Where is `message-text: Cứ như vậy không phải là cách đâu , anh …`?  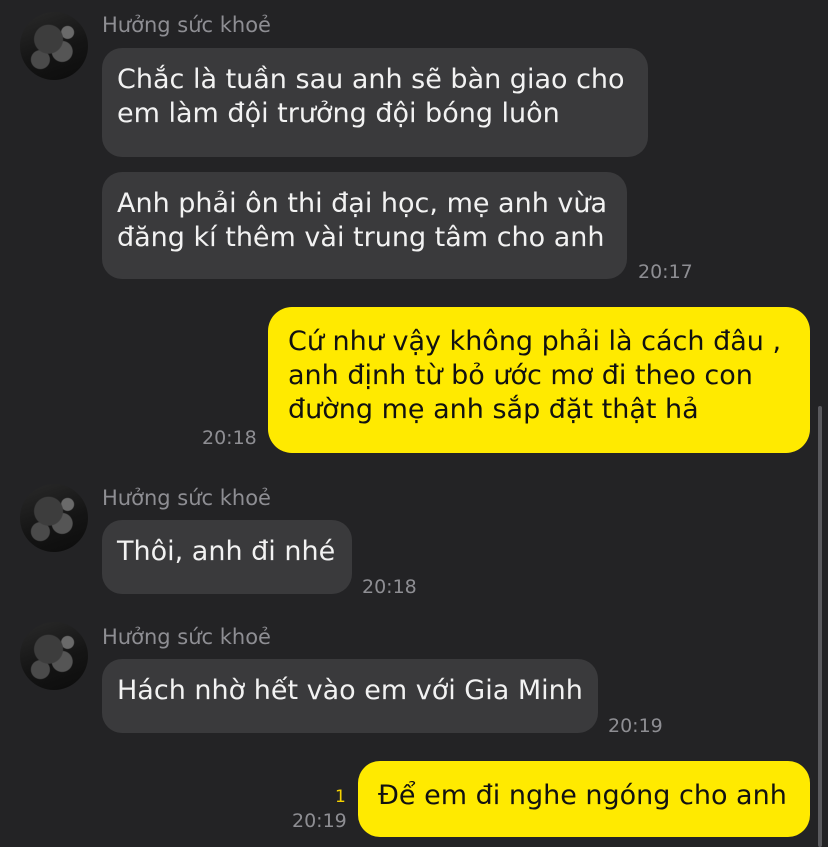
message-text: Cứ như vậy không phải là cách đâu , anh … is located at coordinates (535, 375).